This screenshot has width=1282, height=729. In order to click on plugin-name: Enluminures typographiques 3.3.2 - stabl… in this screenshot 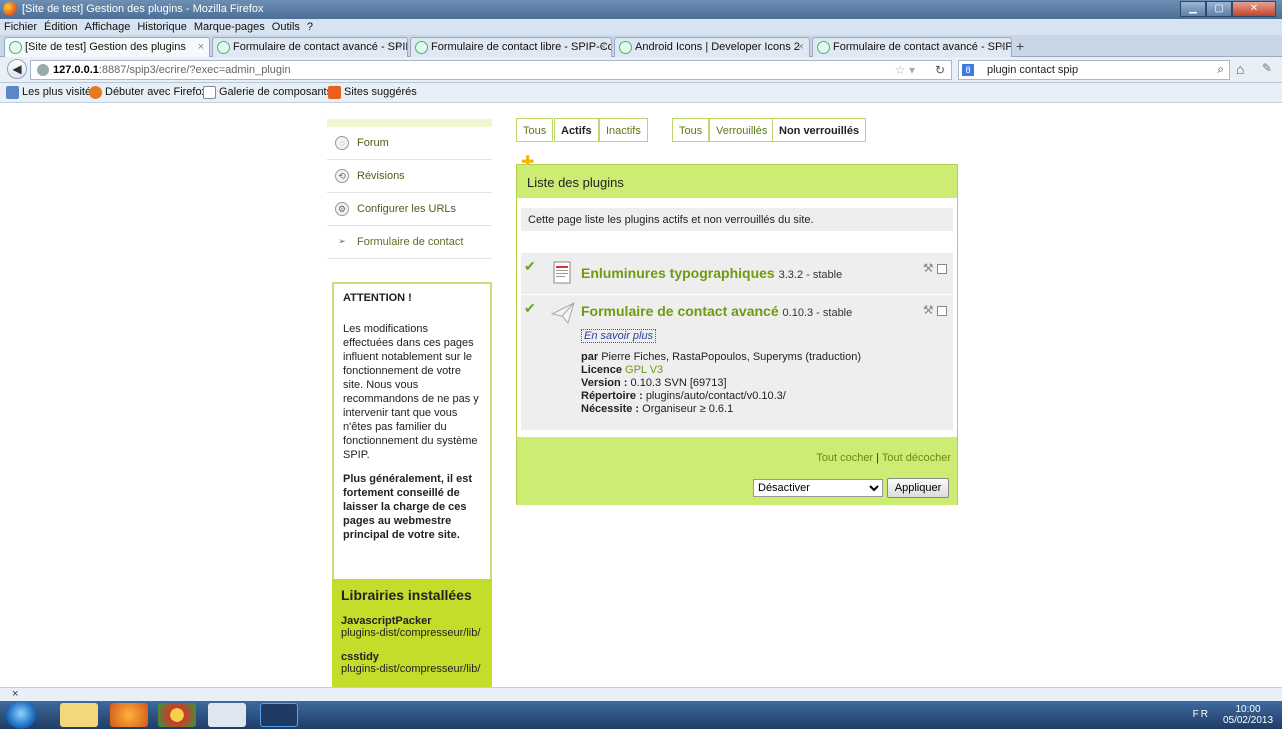, I will do `click(711, 273)`.